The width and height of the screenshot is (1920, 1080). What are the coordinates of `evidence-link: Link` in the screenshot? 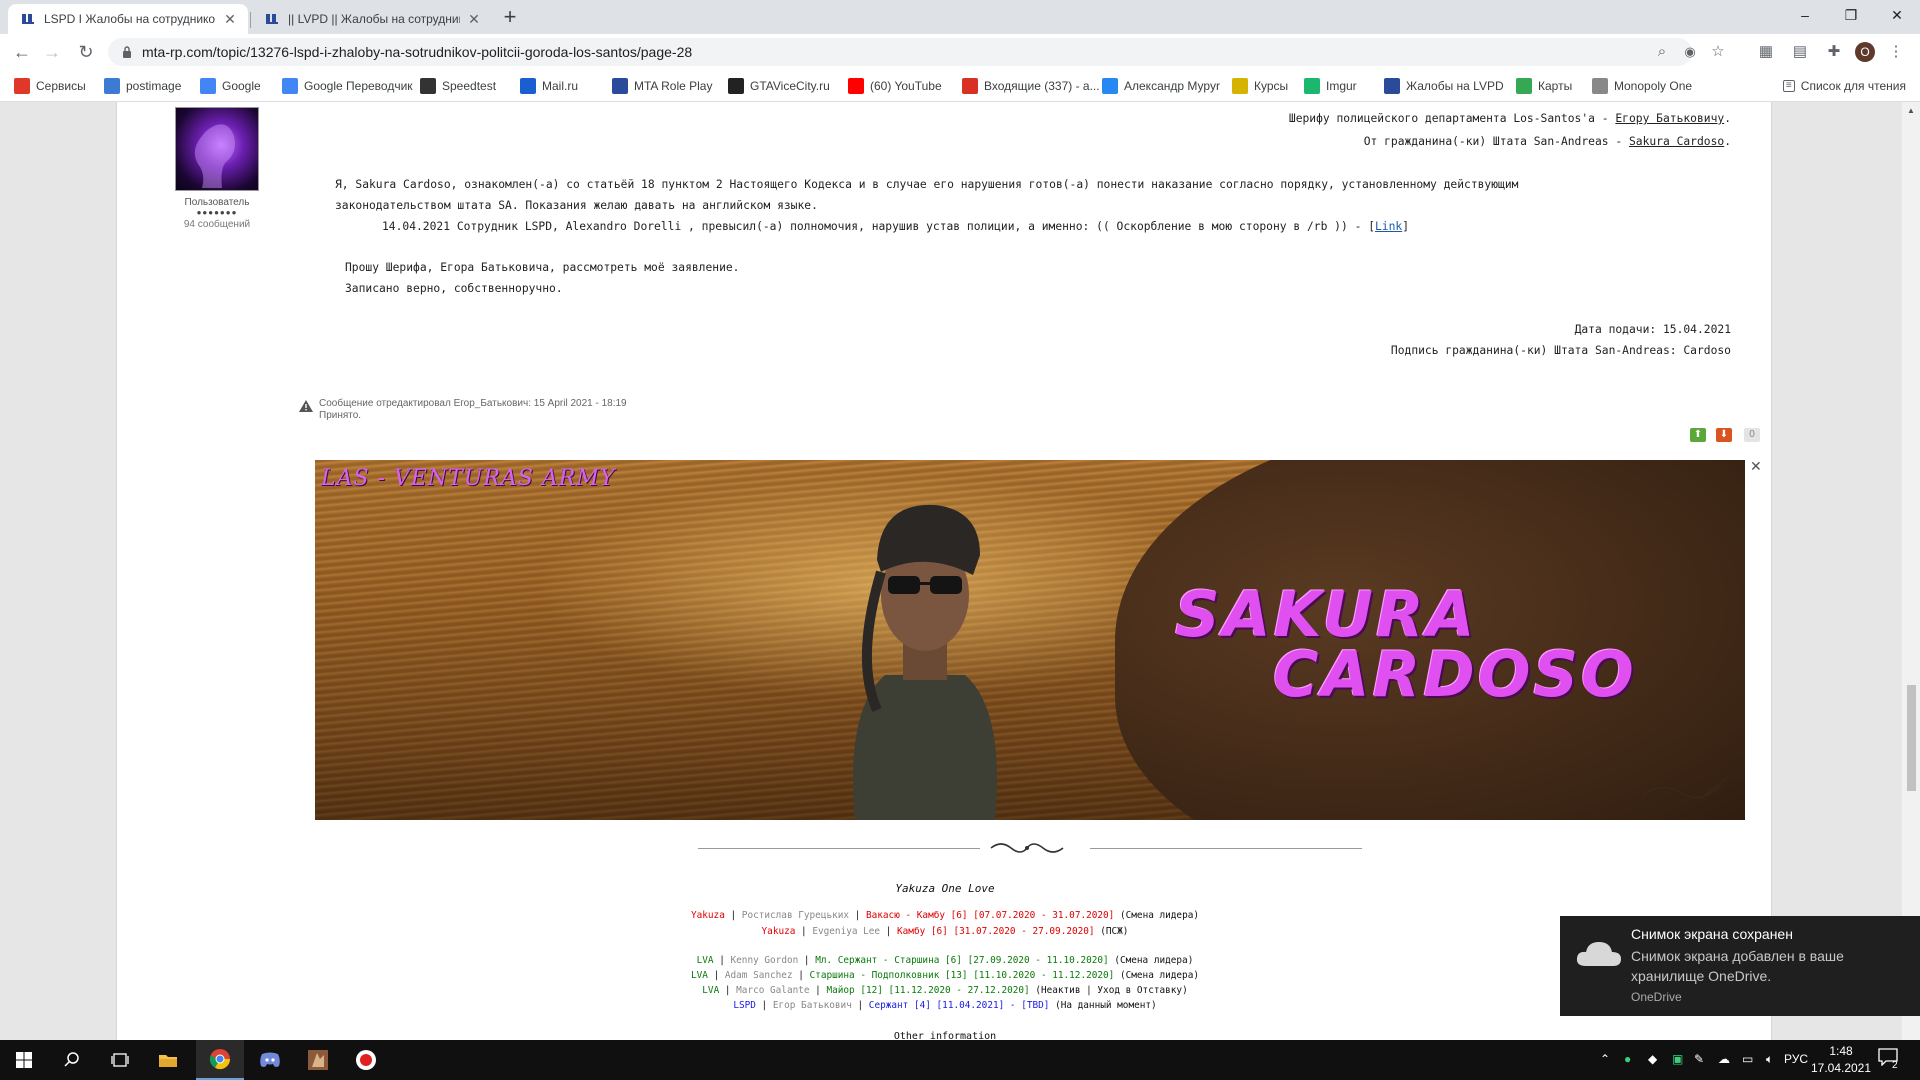 It's located at (1388, 226).